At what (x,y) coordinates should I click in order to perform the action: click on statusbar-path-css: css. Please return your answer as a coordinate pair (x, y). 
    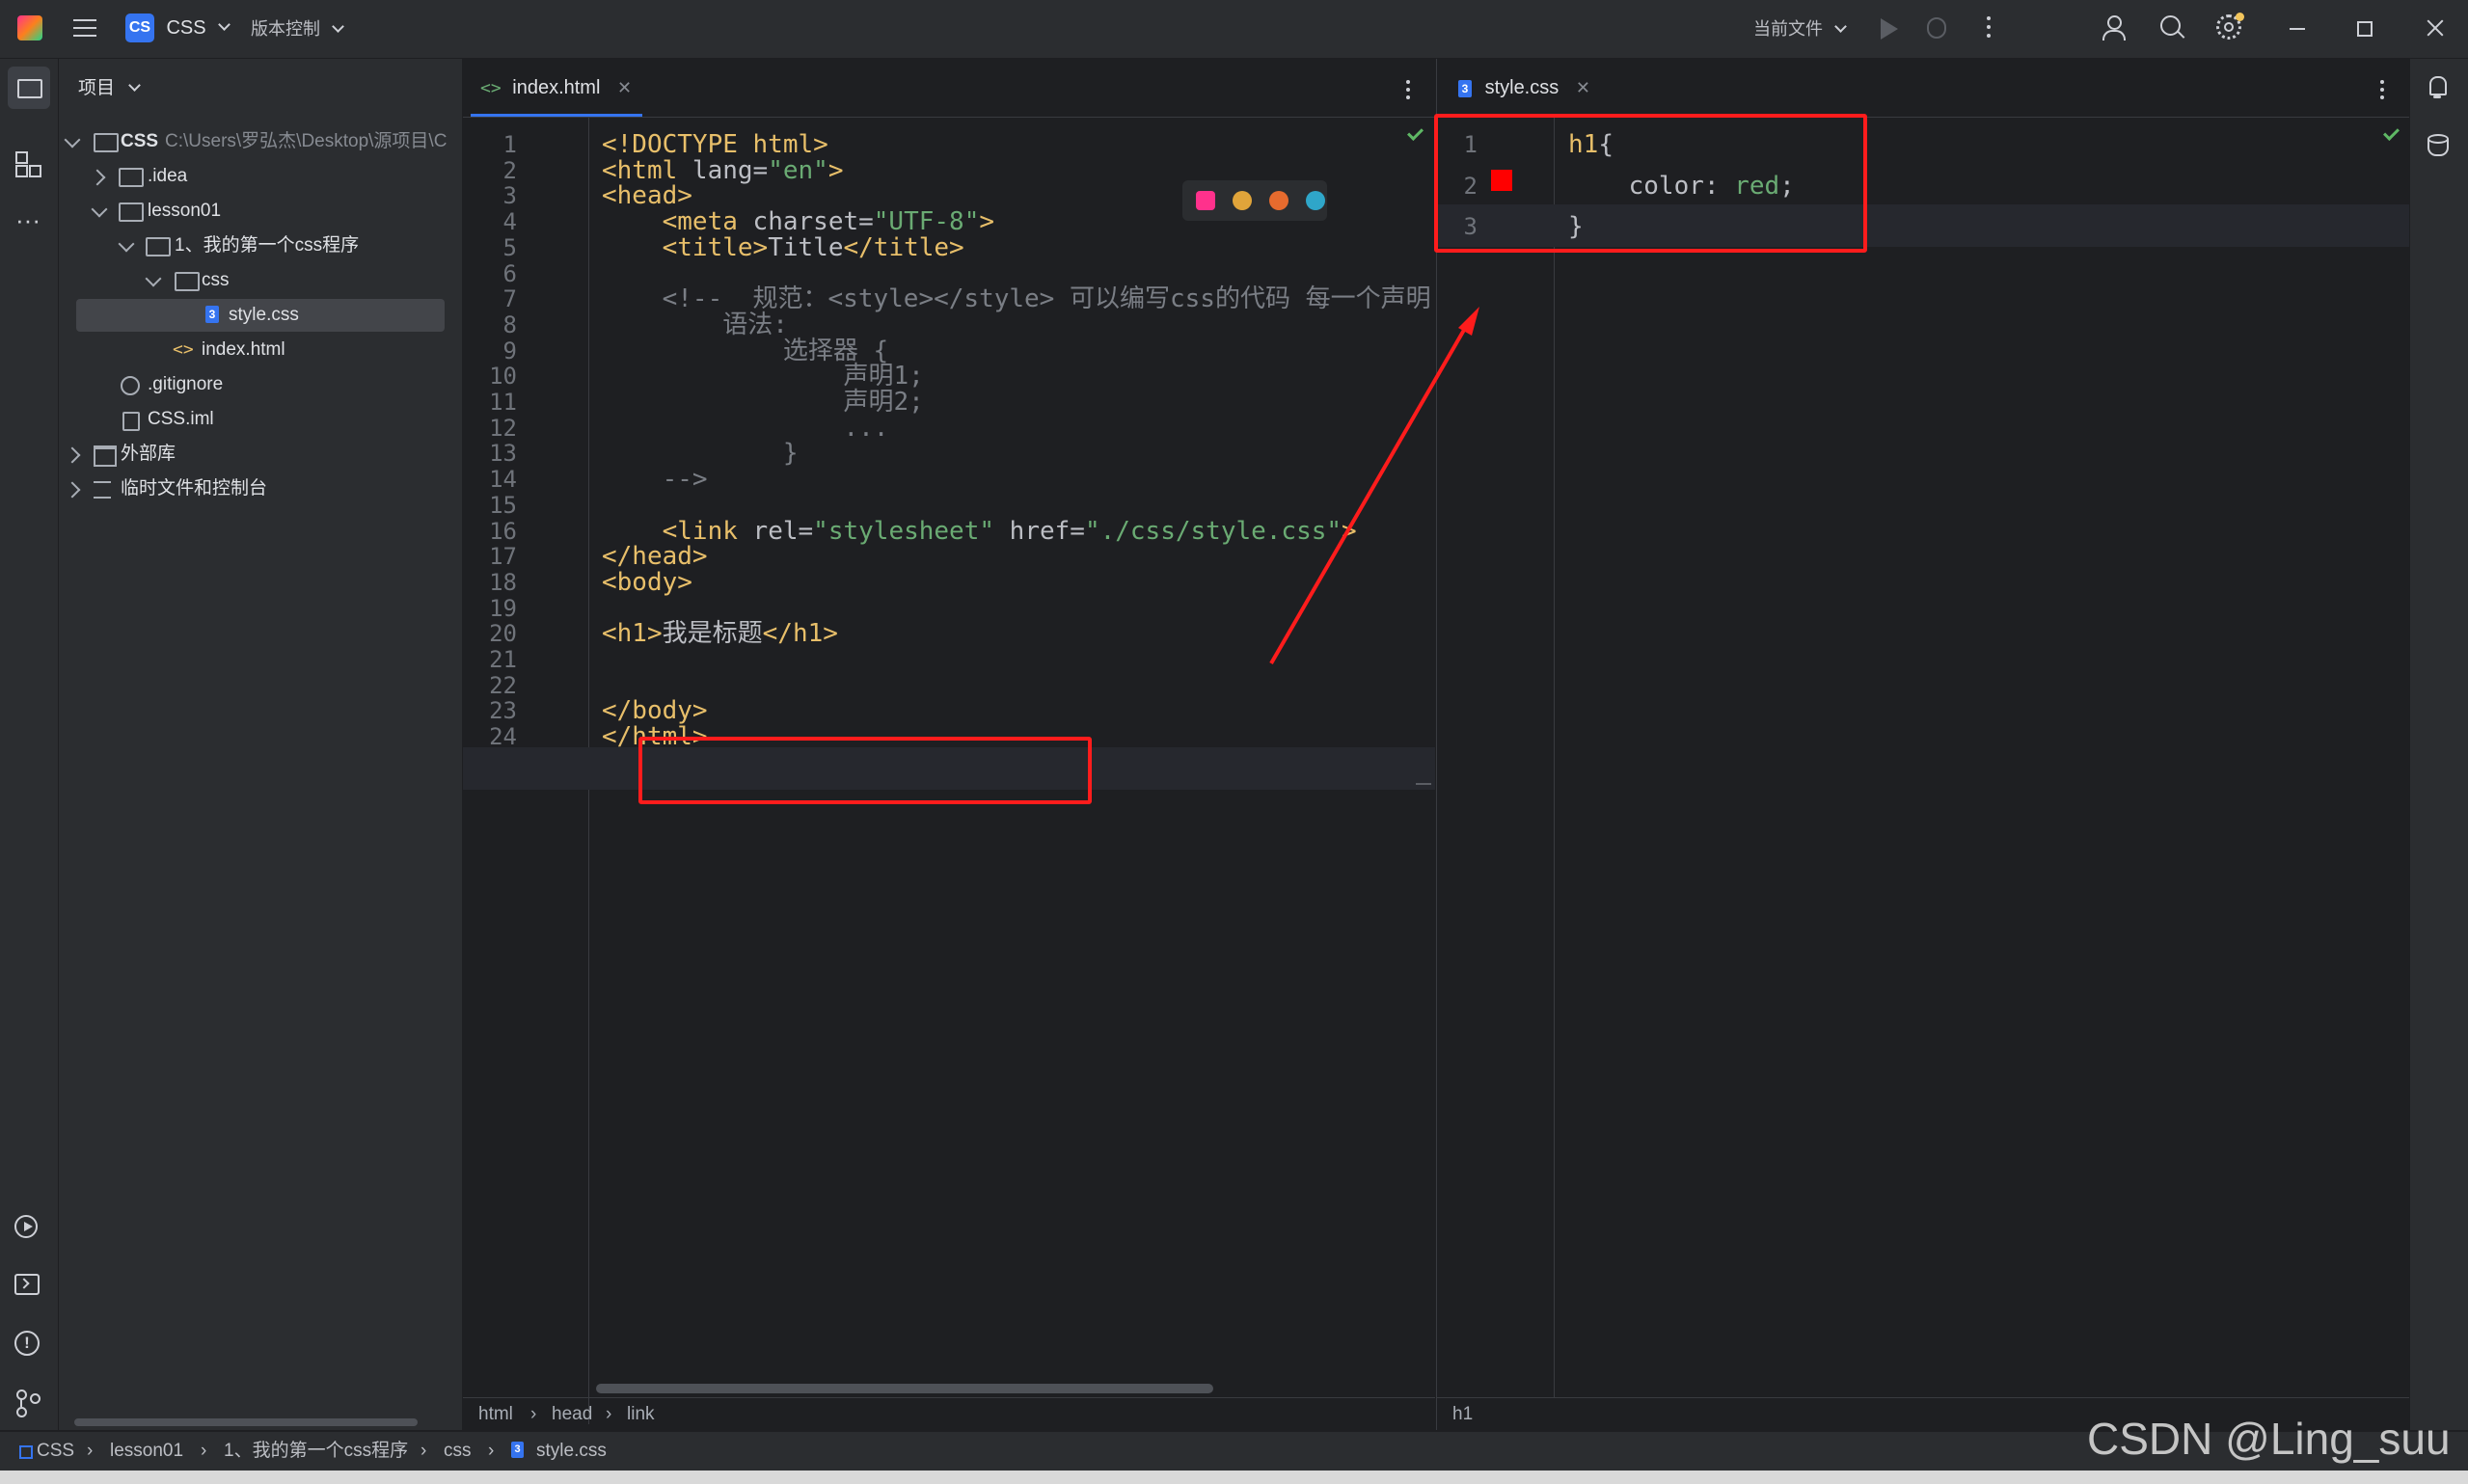
    Looking at the image, I should click on (458, 1451).